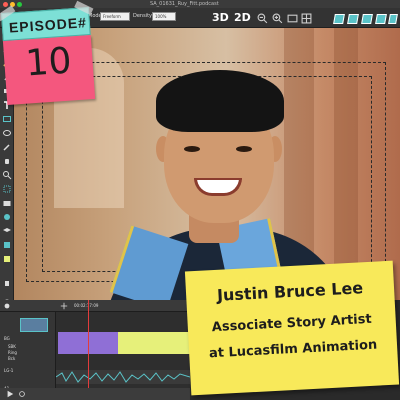  What do you see at coordinates (242, 17) in the screenshot?
I see `view-2d-button: 2D` at bounding box center [242, 17].